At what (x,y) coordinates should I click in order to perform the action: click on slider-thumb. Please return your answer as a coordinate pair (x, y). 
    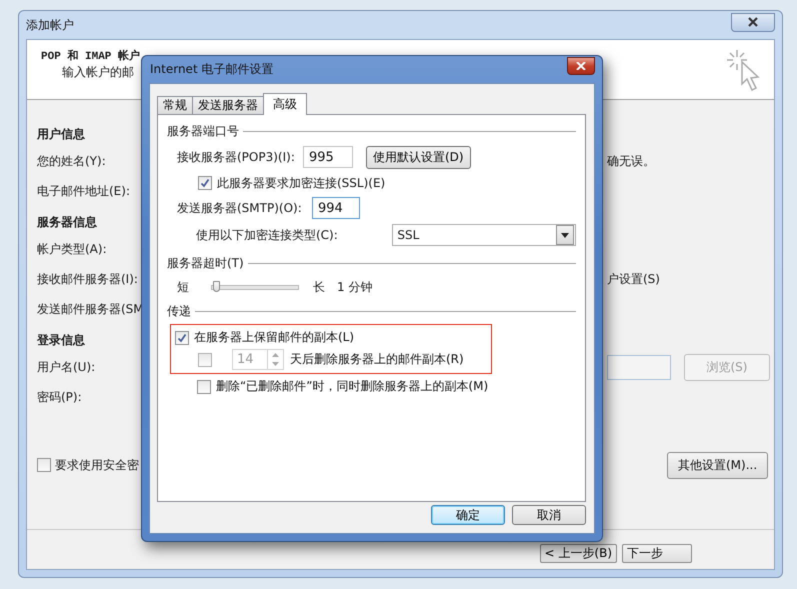
    Looking at the image, I should click on (216, 286).